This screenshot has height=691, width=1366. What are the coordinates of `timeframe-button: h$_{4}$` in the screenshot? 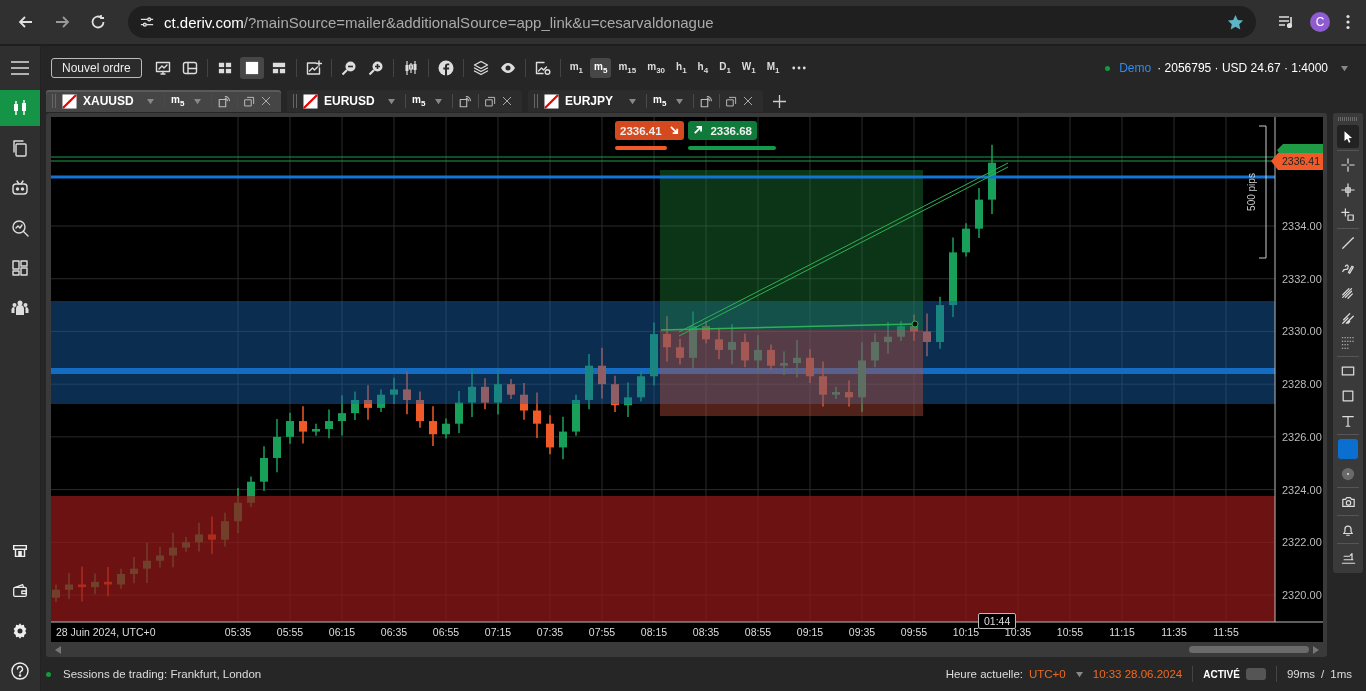 It's located at (703, 68).